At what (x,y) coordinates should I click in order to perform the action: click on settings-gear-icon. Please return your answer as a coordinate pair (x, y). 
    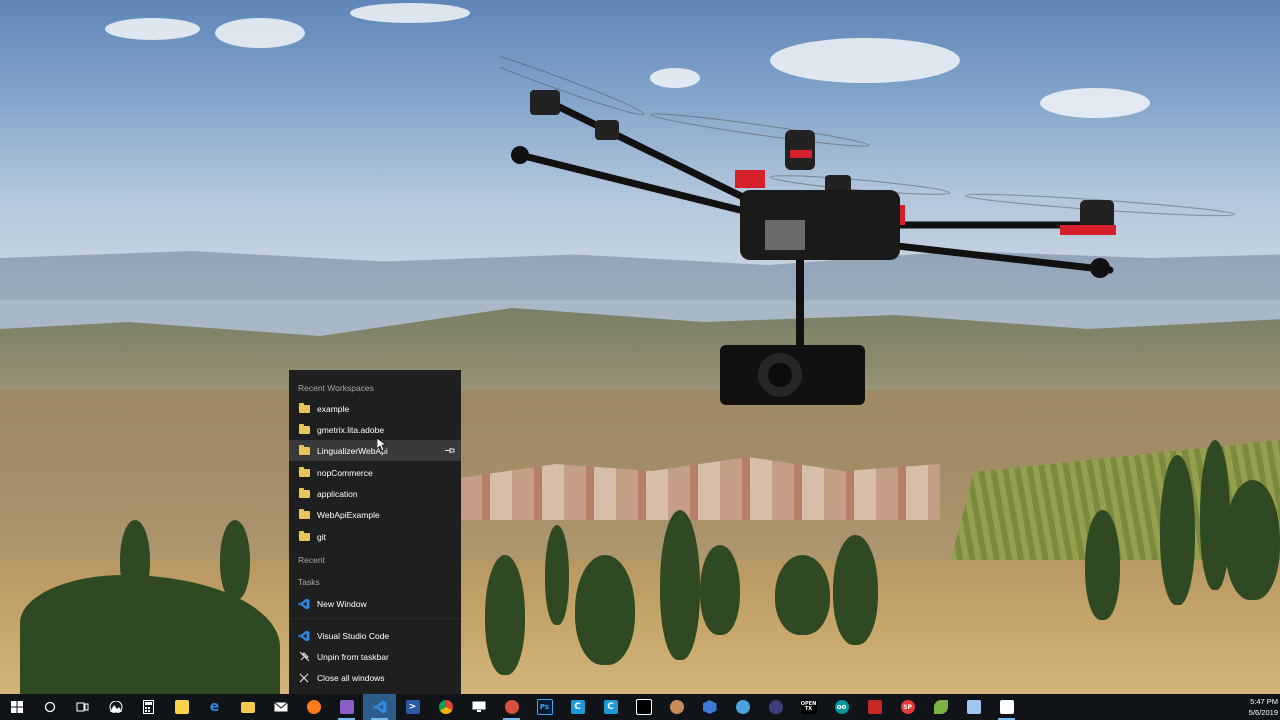
    Looking at the image, I should click on (511, 707).